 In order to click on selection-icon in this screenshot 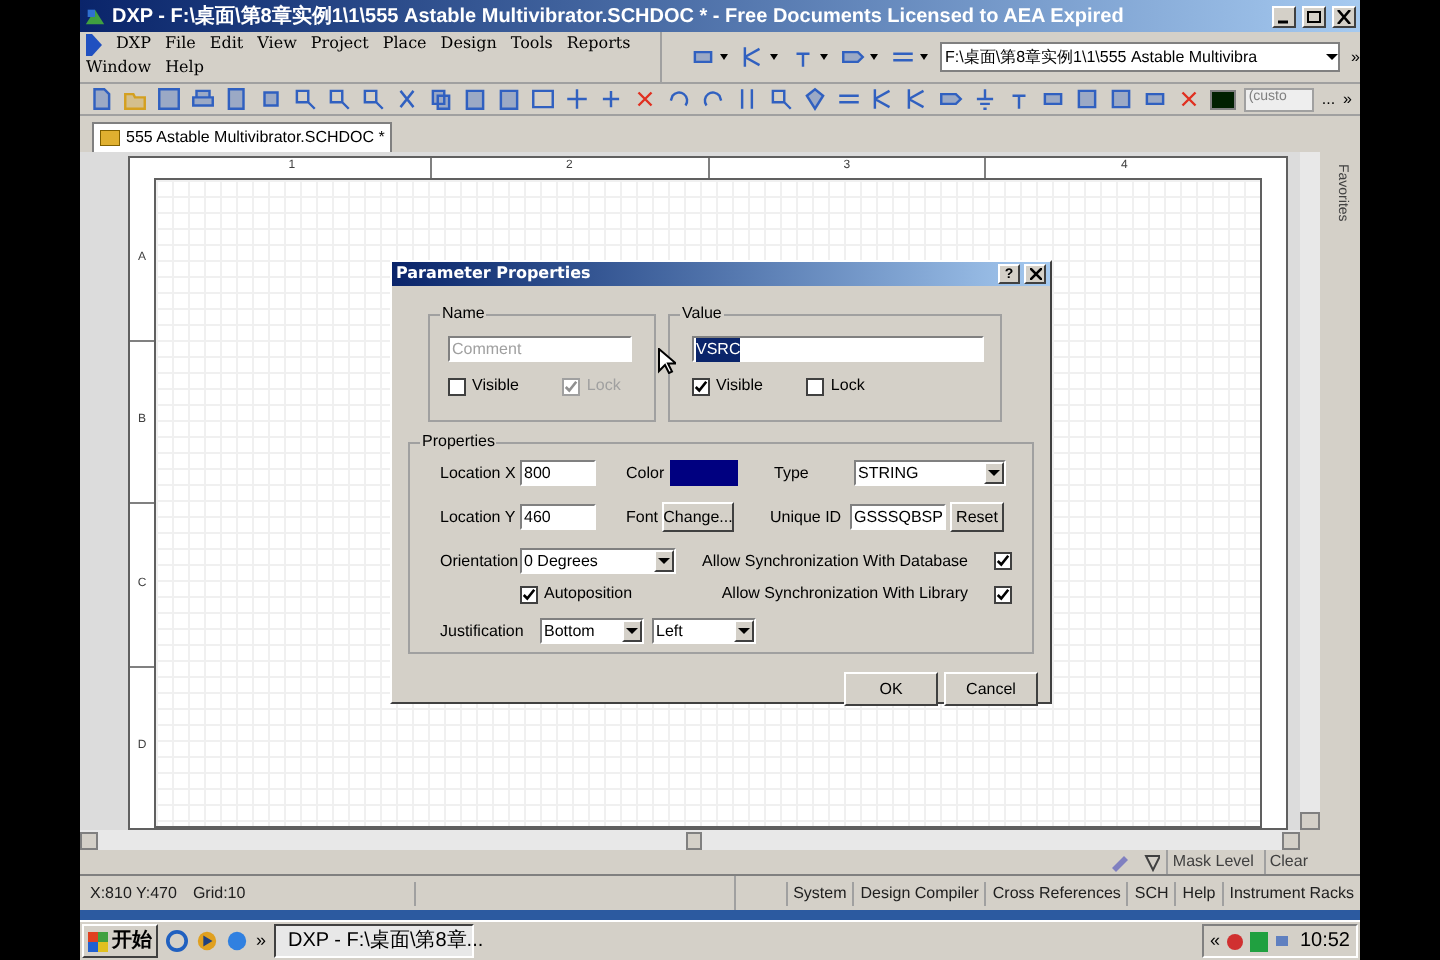, I will do `click(543, 99)`.